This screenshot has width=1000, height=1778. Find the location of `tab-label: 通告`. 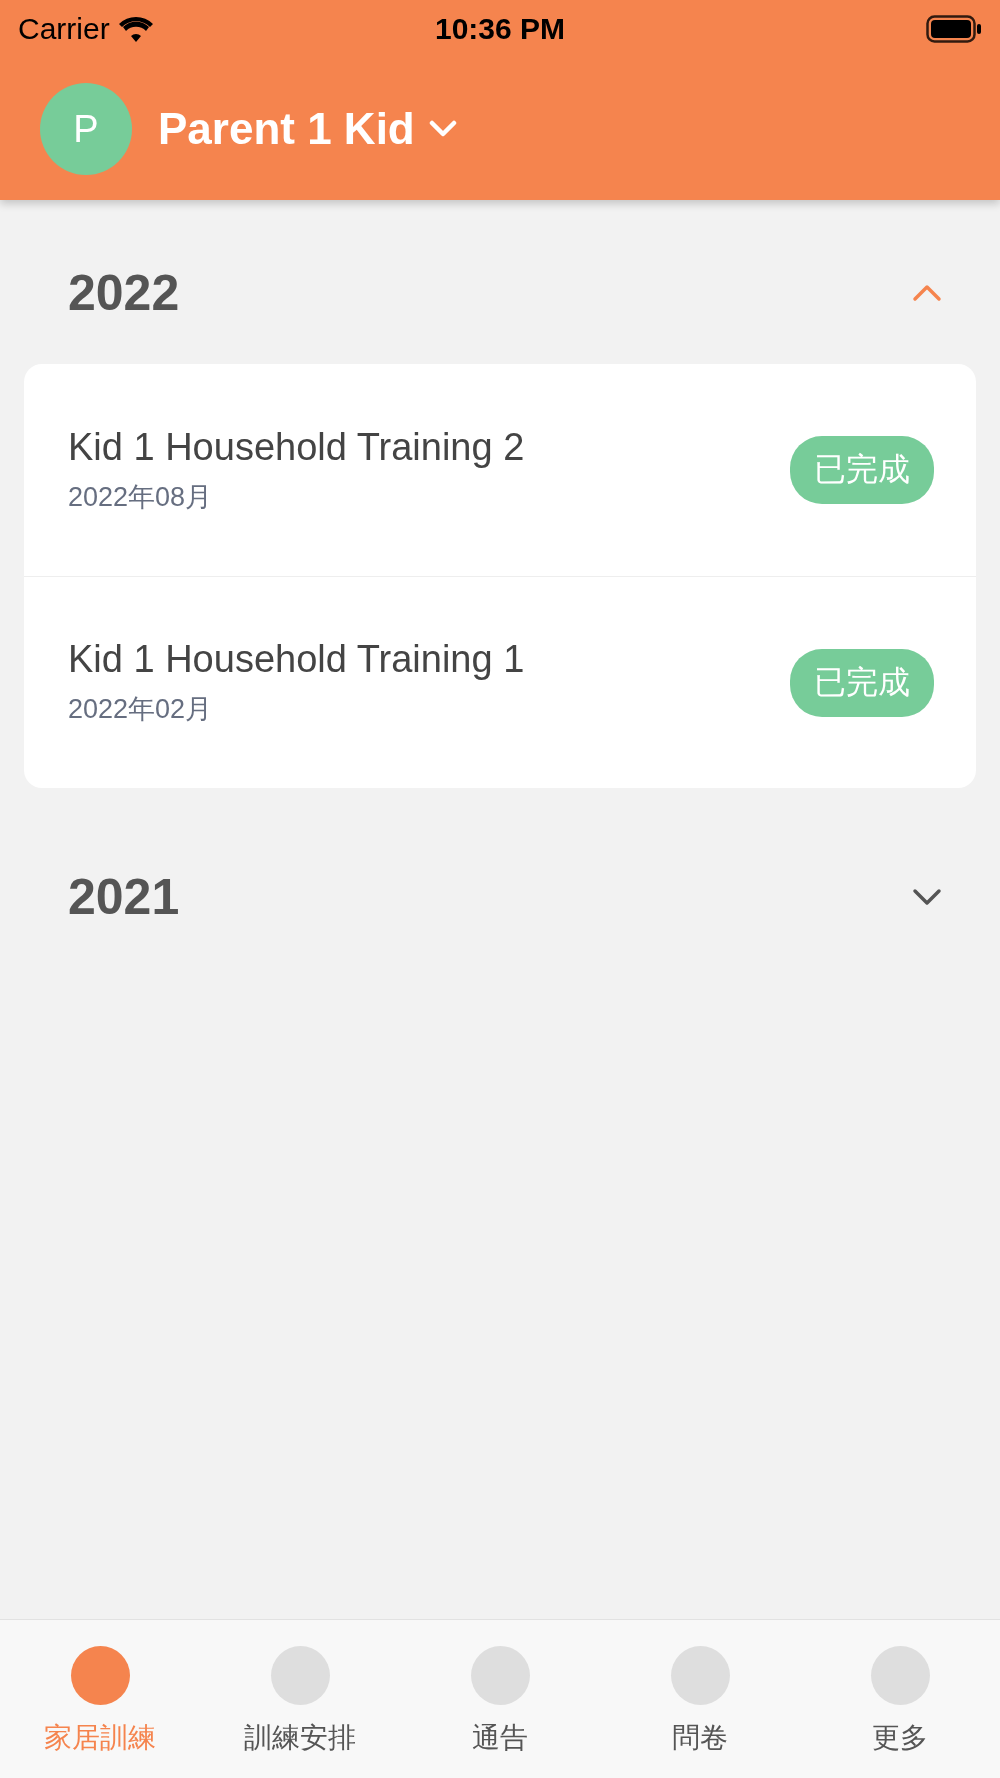

tab-label: 通告 is located at coordinates (500, 1738).